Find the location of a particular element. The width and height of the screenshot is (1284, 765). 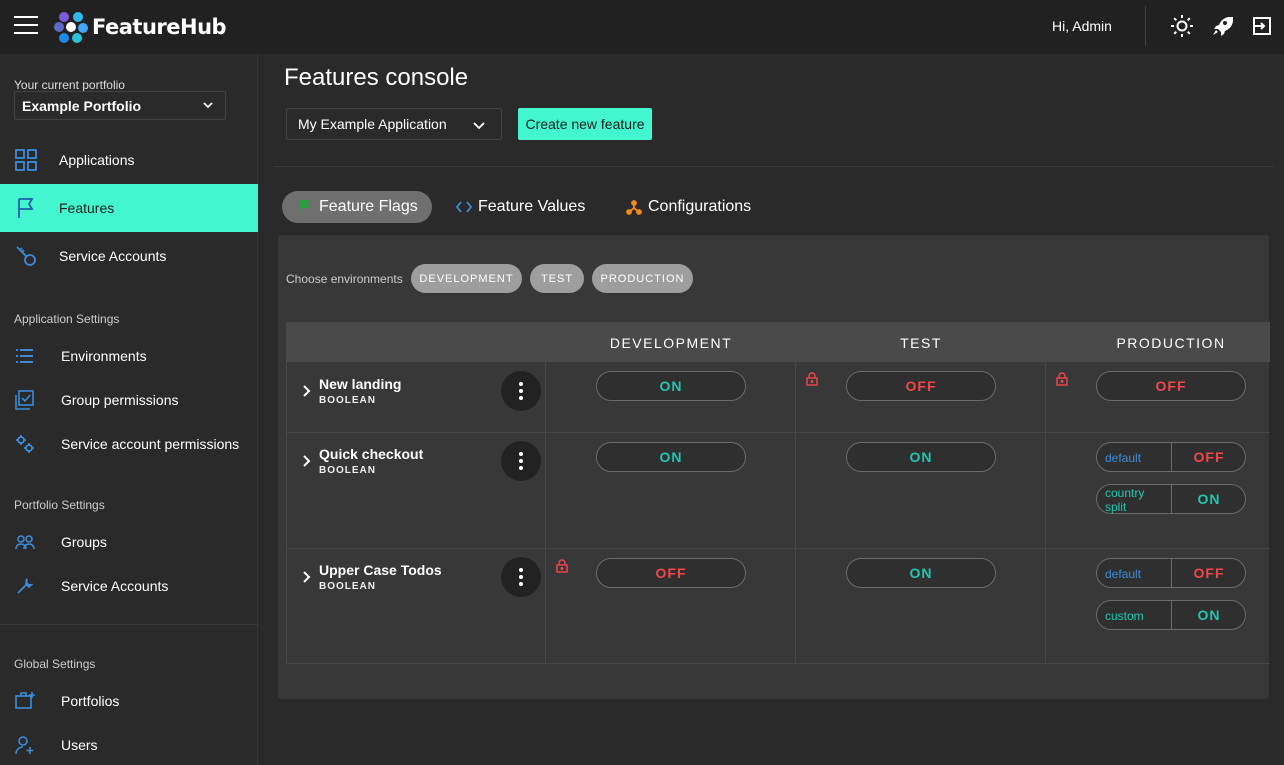

column-header-development: DEVELOPMENT is located at coordinates (671, 343).